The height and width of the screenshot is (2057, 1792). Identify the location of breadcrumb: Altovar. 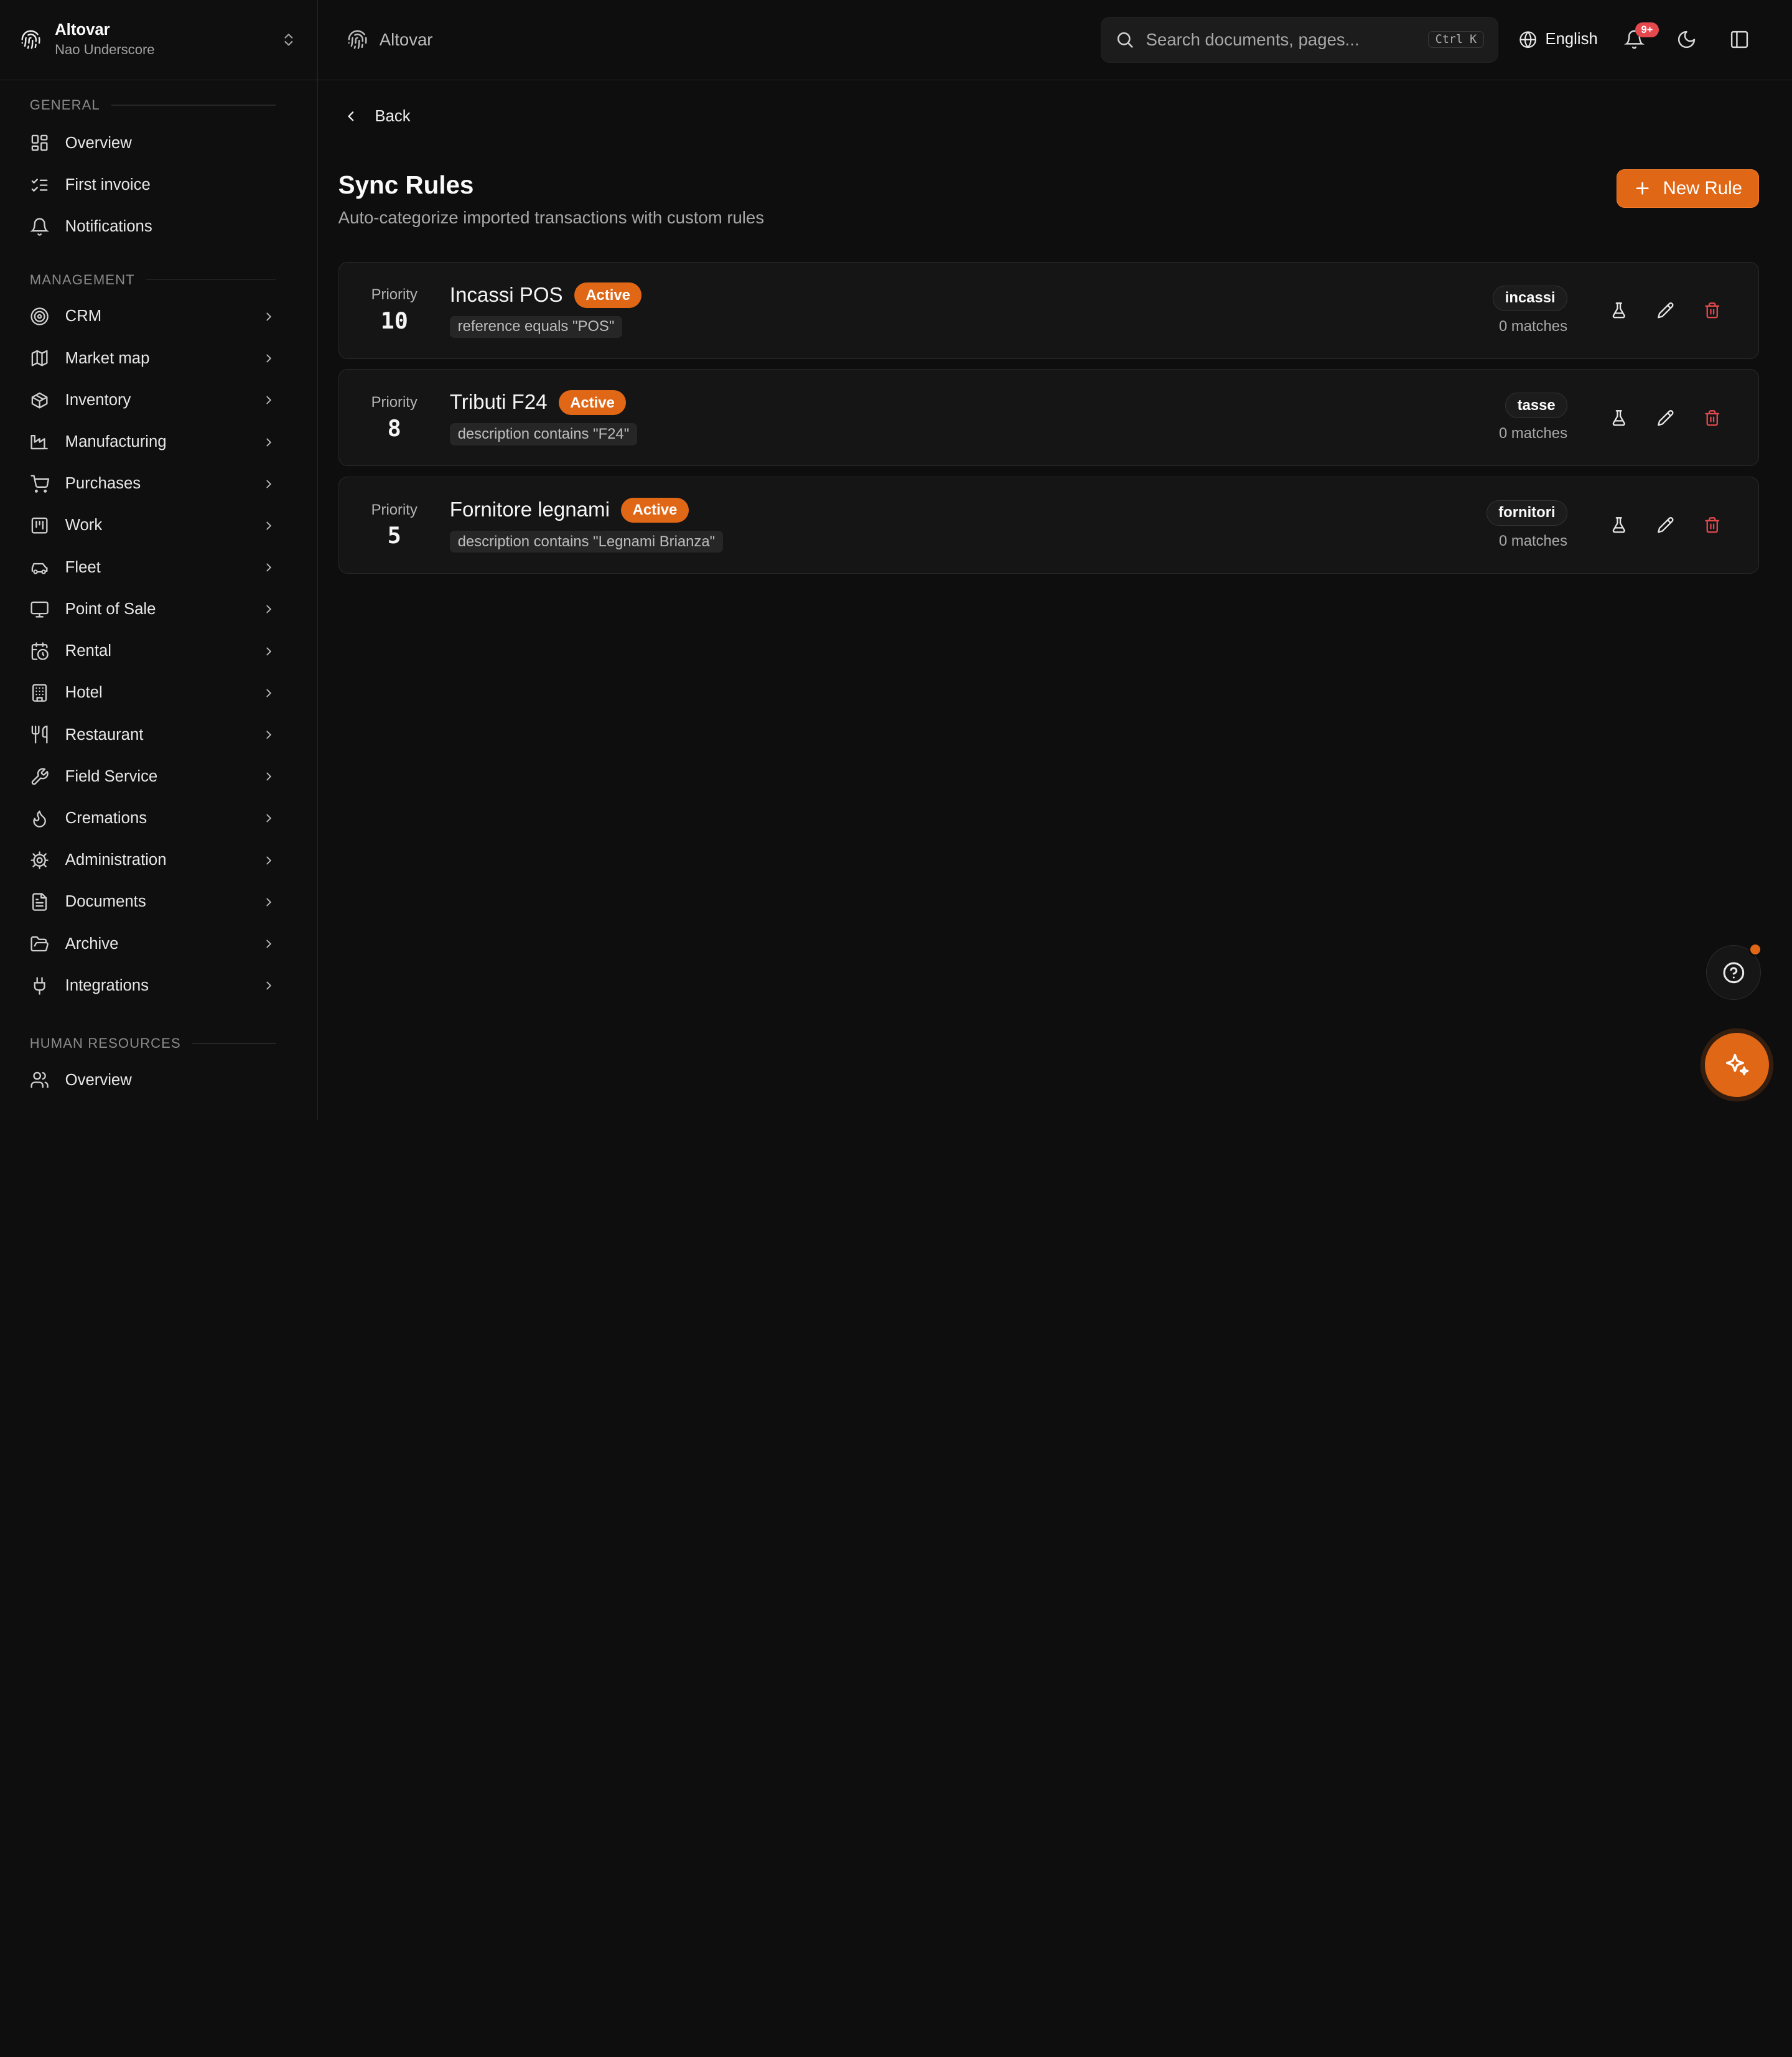
(389, 39).